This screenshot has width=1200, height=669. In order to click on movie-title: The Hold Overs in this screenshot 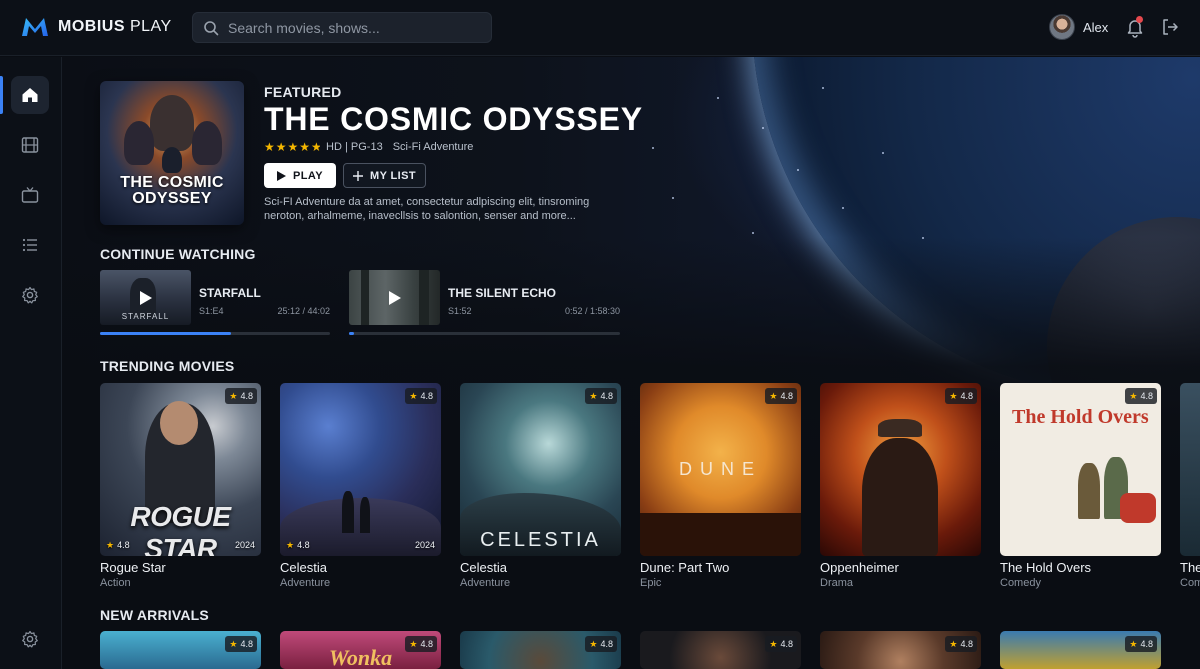, I will do `click(1046, 567)`.